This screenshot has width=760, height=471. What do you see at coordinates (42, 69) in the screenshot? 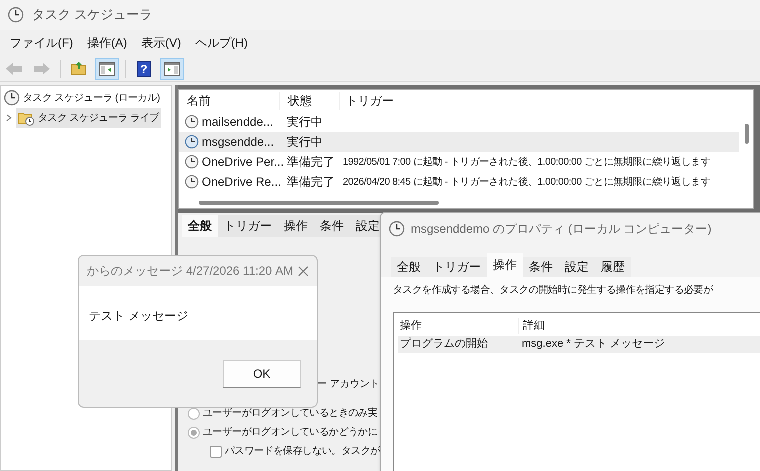
I see `forward-arrow-icon` at bounding box center [42, 69].